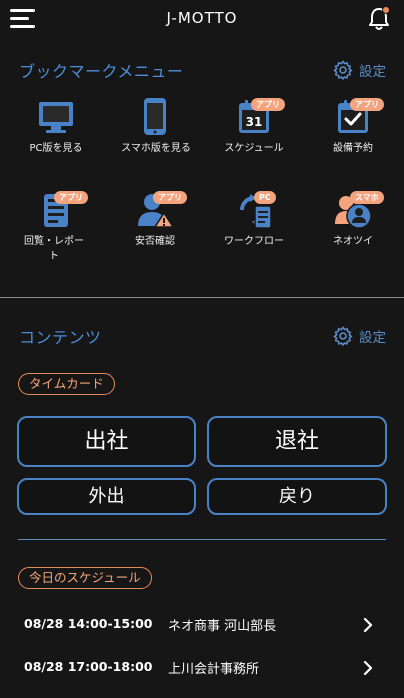  What do you see at coordinates (88, 623) in the screenshot?
I see `schedule-time: 08/28 14:00-15:00` at bounding box center [88, 623].